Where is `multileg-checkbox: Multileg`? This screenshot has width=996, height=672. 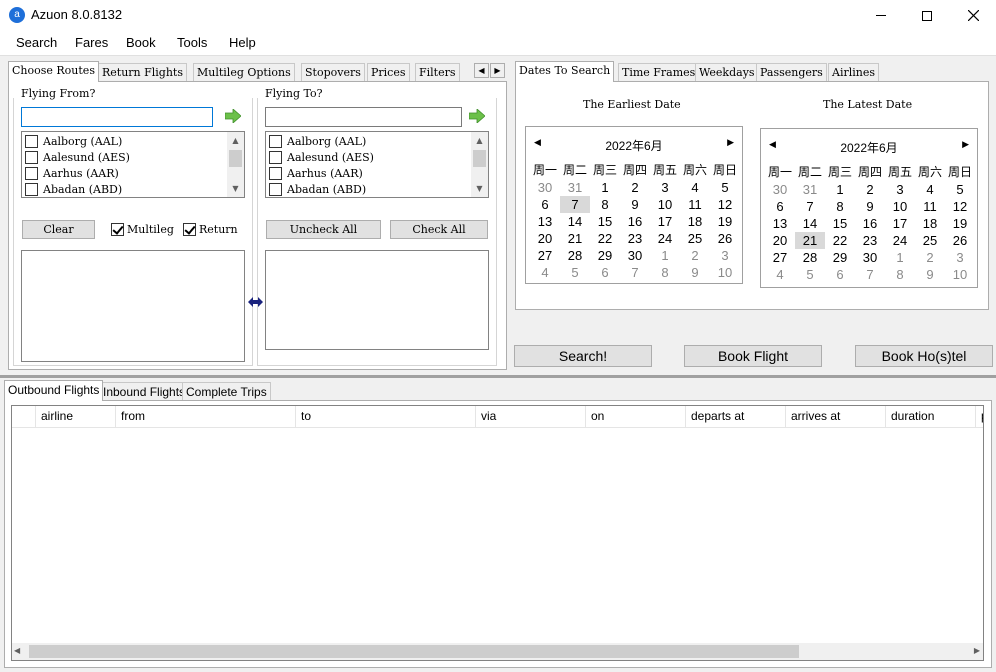
multileg-checkbox: Multileg is located at coordinates (142, 229).